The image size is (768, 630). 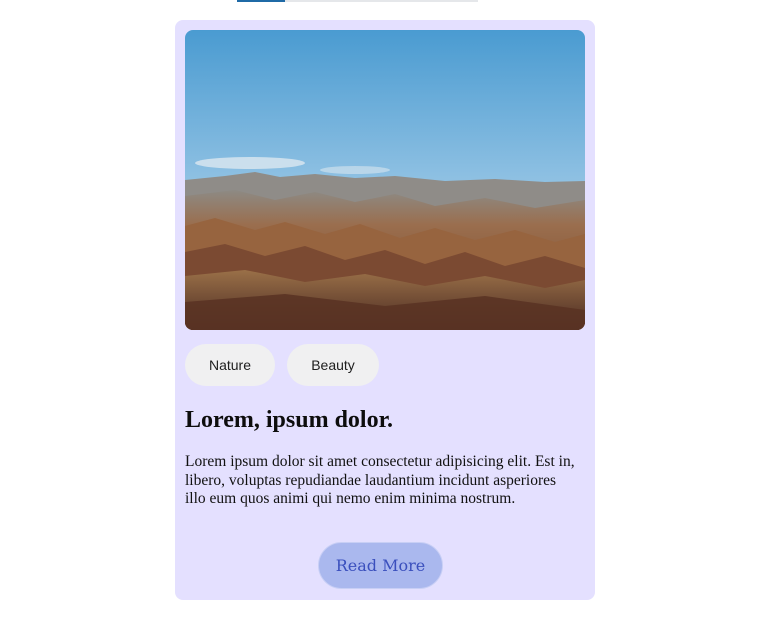 I want to click on tag-label: Beauty, so click(x=333, y=365).